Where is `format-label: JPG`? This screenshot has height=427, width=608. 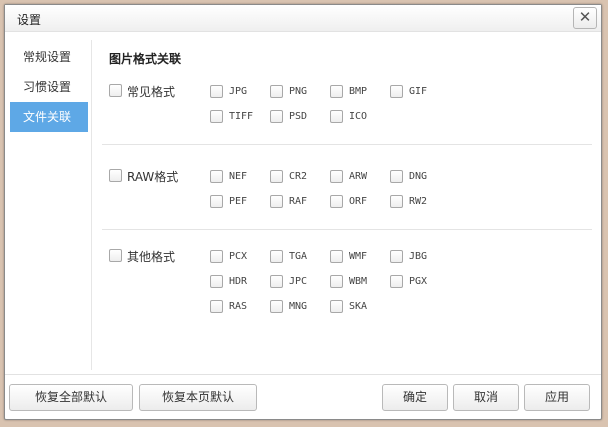 format-label: JPG is located at coordinates (238, 91).